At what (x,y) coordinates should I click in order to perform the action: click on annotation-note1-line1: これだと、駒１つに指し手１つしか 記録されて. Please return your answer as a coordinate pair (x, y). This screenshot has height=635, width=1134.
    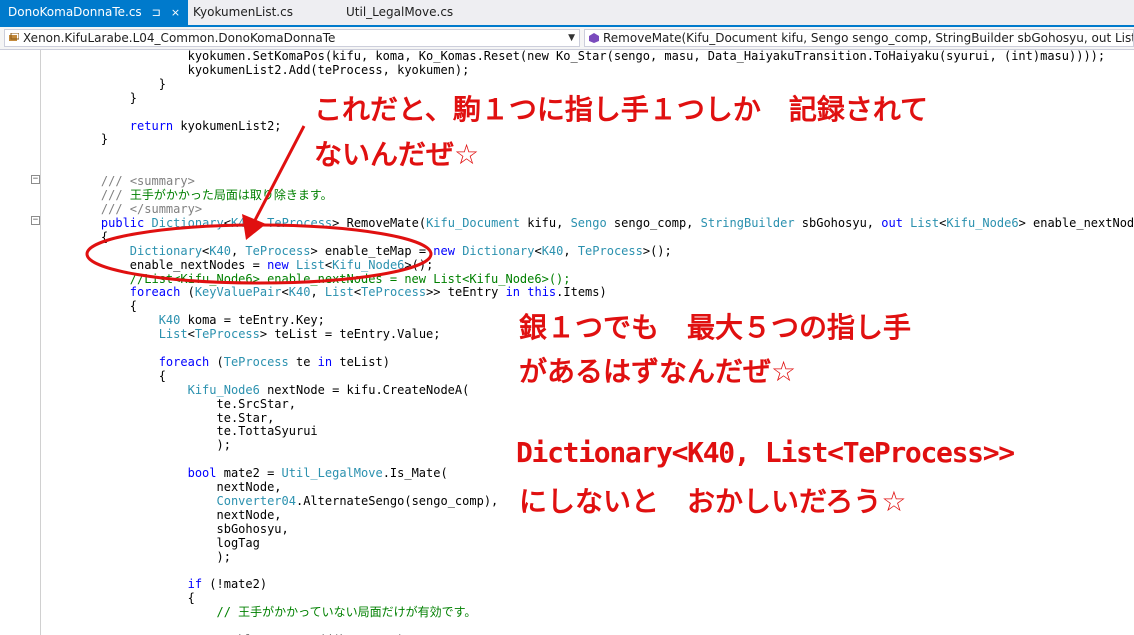
    Looking at the image, I should click on (621, 109).